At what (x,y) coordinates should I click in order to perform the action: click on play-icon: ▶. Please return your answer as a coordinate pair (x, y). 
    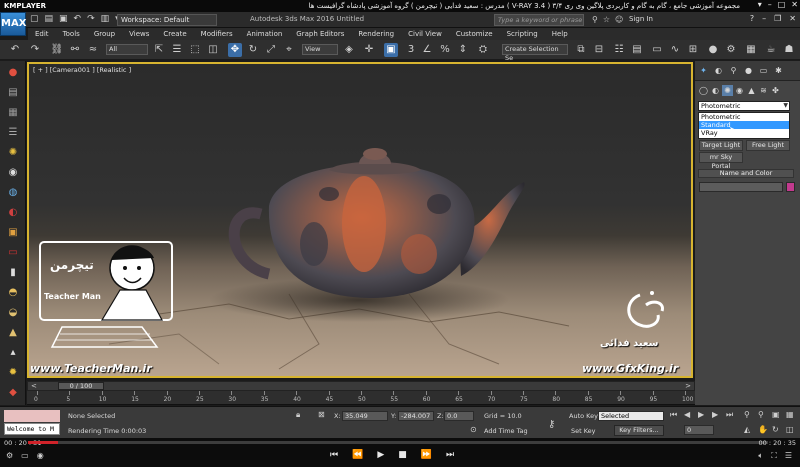
    Looking at the image, I should click on (701, 414).